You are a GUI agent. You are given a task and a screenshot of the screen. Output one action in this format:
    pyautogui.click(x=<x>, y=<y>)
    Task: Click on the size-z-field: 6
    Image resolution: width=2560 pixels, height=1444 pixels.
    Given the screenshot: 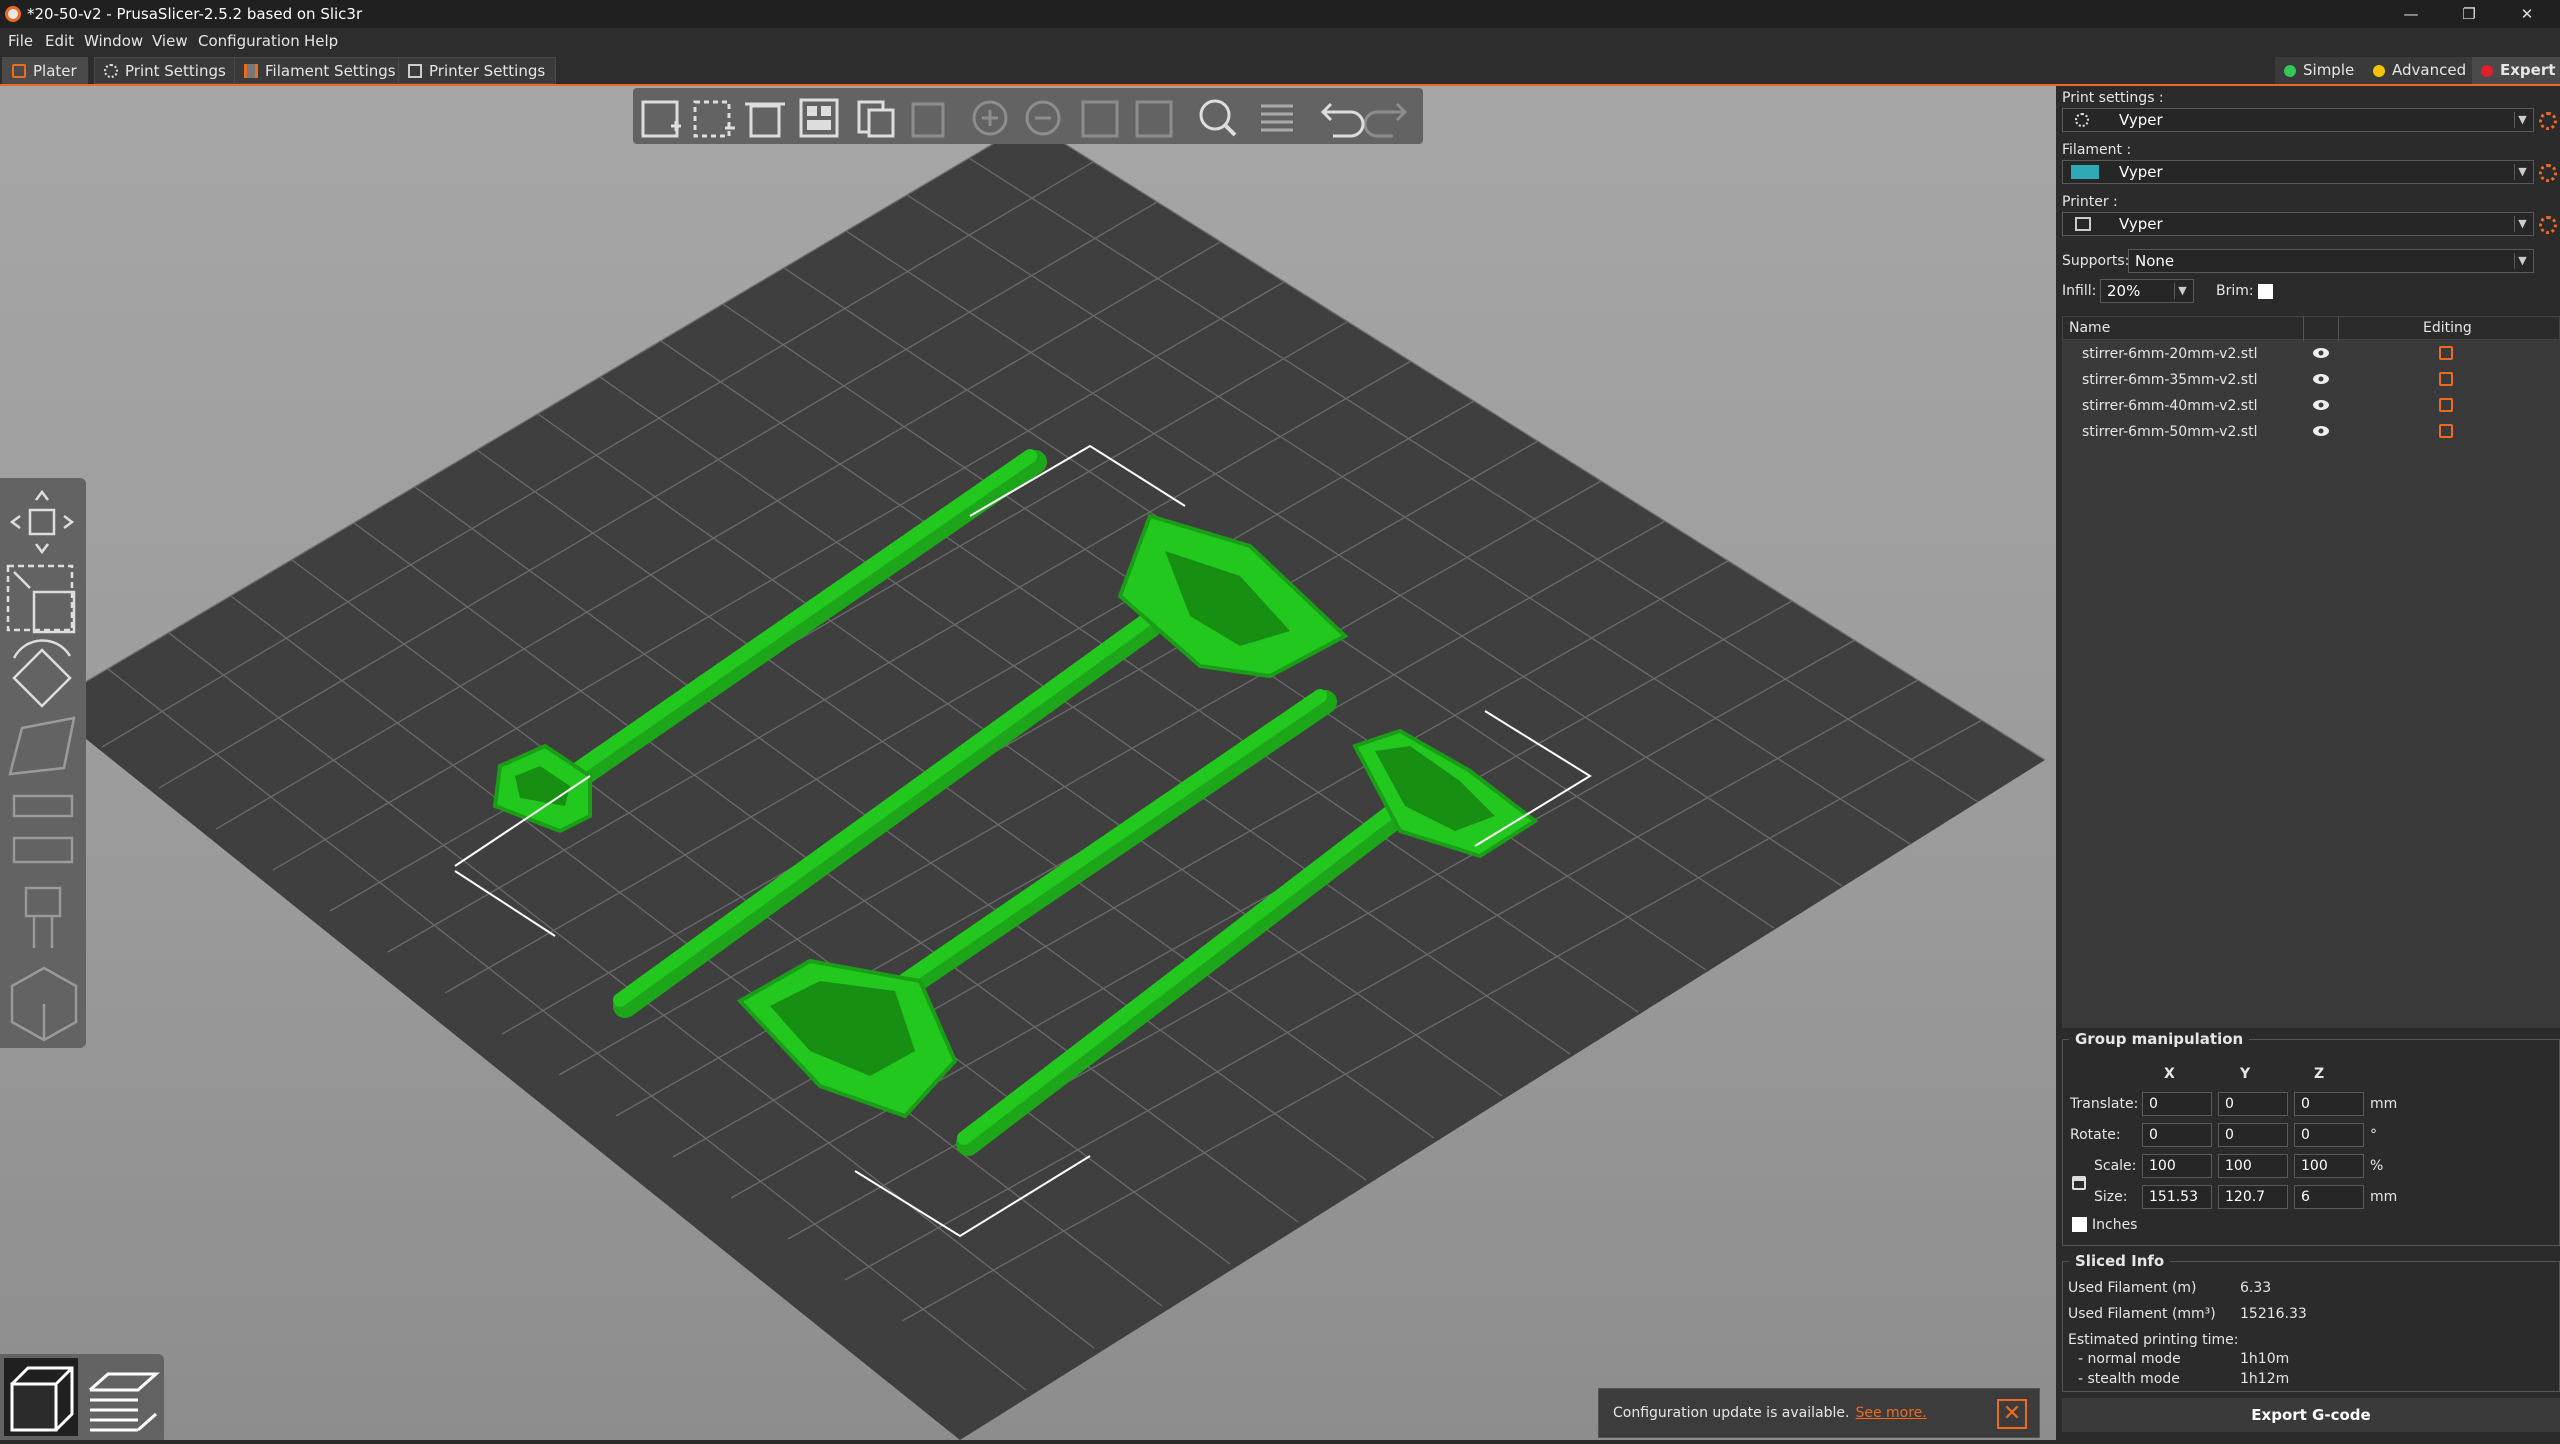 What is the action you would take?
    pyautogui.click(x=2329, y=1197)
    